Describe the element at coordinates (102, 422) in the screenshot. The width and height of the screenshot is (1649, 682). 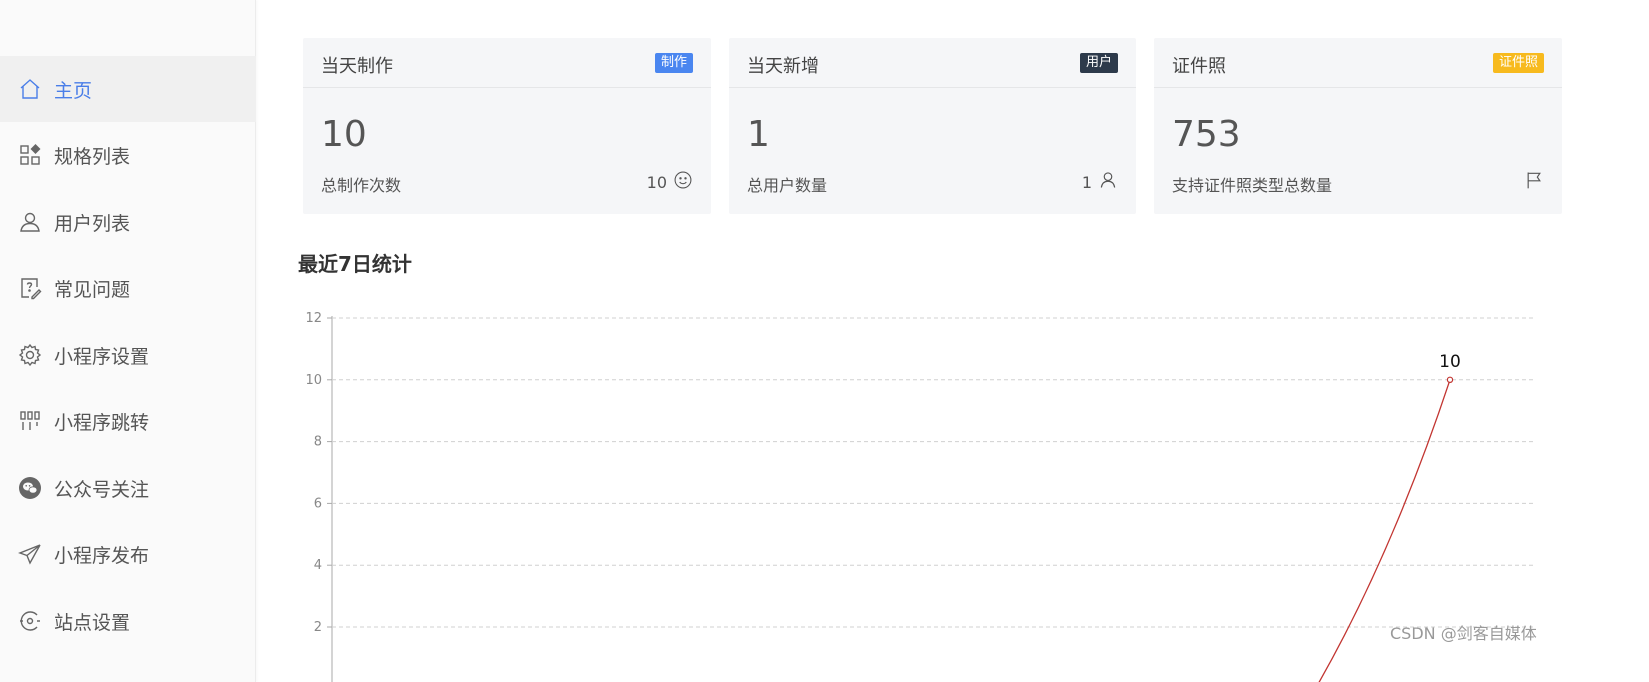
I see `sidebar-item-label: 小程序跳转` at that location.